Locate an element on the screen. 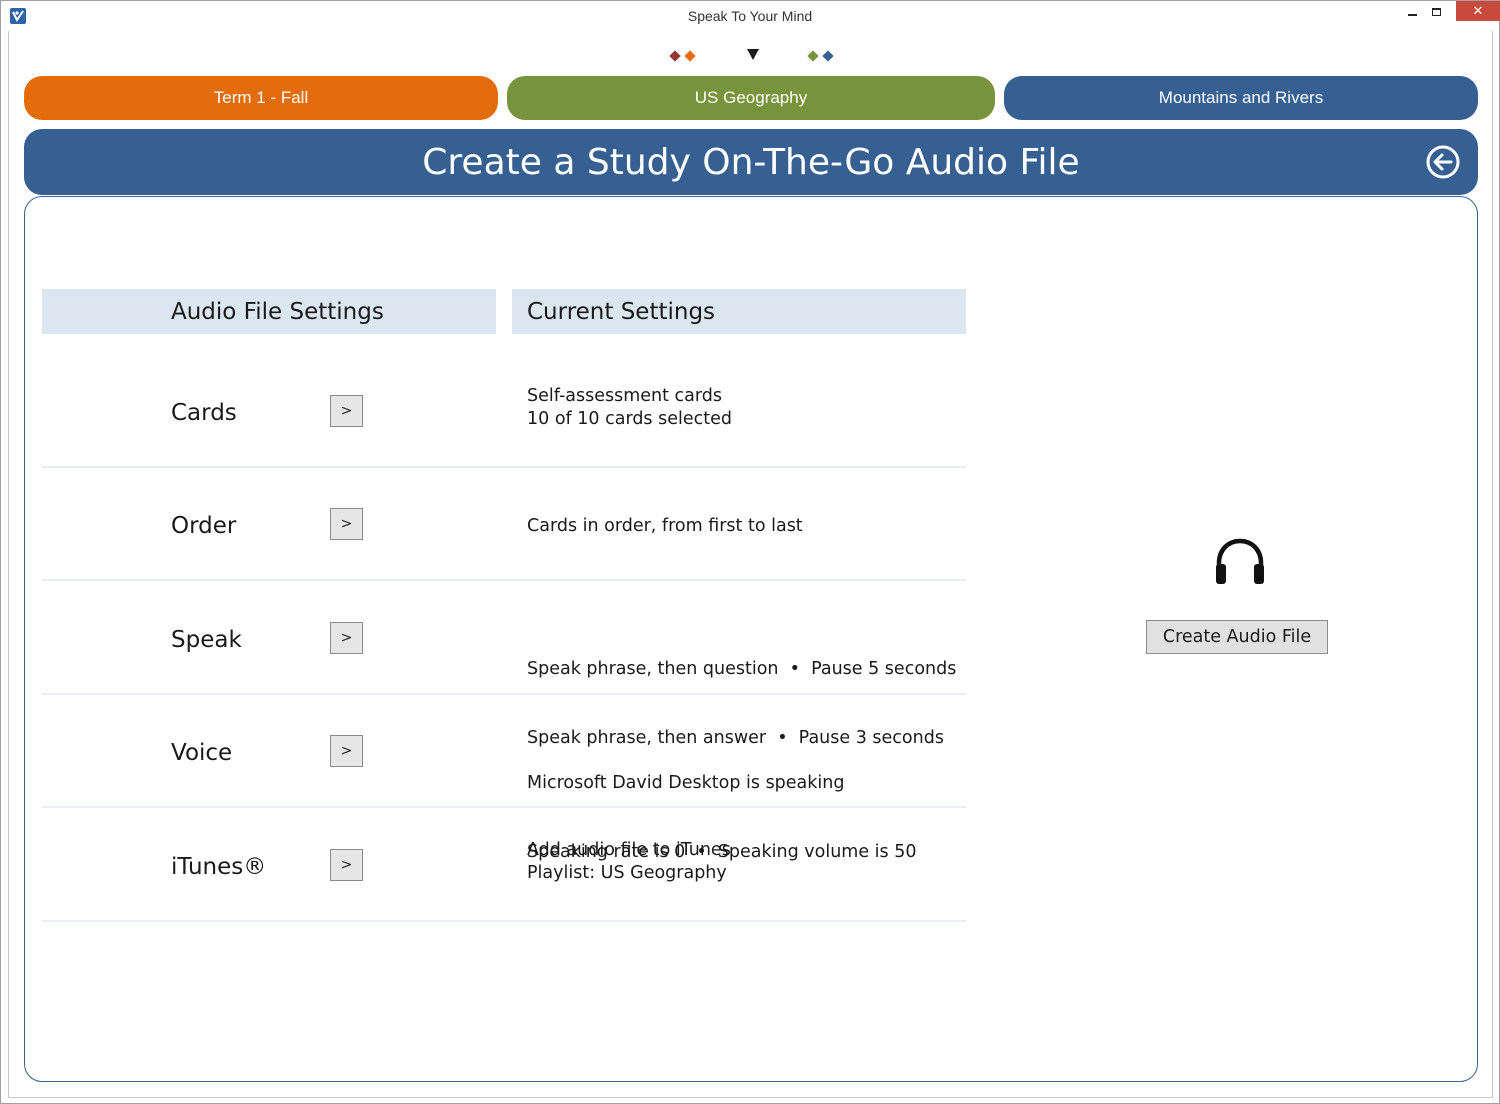 The image size is (1500, 1104). page-title: Create a Study On-The-Go Audio File is located at coordinates (751, 162).